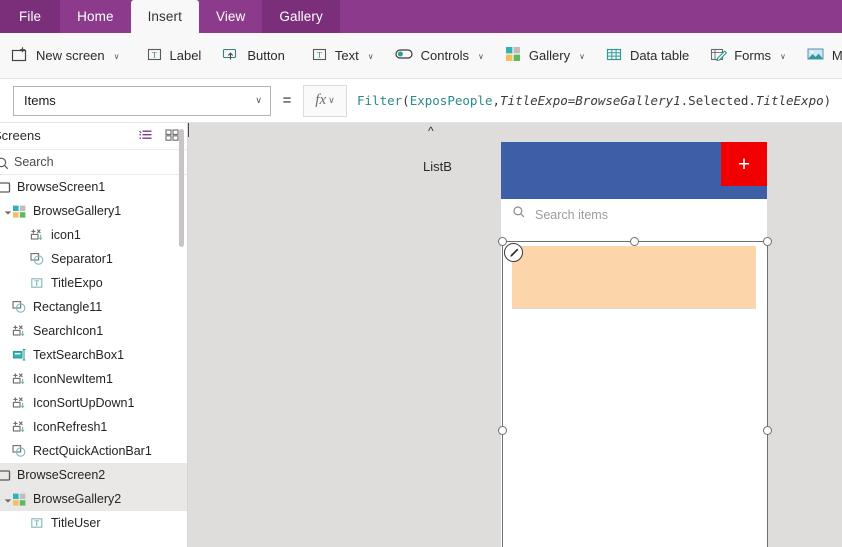 Image resolution: width=842 pixels, height=547 pixels. What do you see at coordinates (174, 56) in the screenshot?
I see `ribbon-label-button: T Label` at bounding box center [174, 56].